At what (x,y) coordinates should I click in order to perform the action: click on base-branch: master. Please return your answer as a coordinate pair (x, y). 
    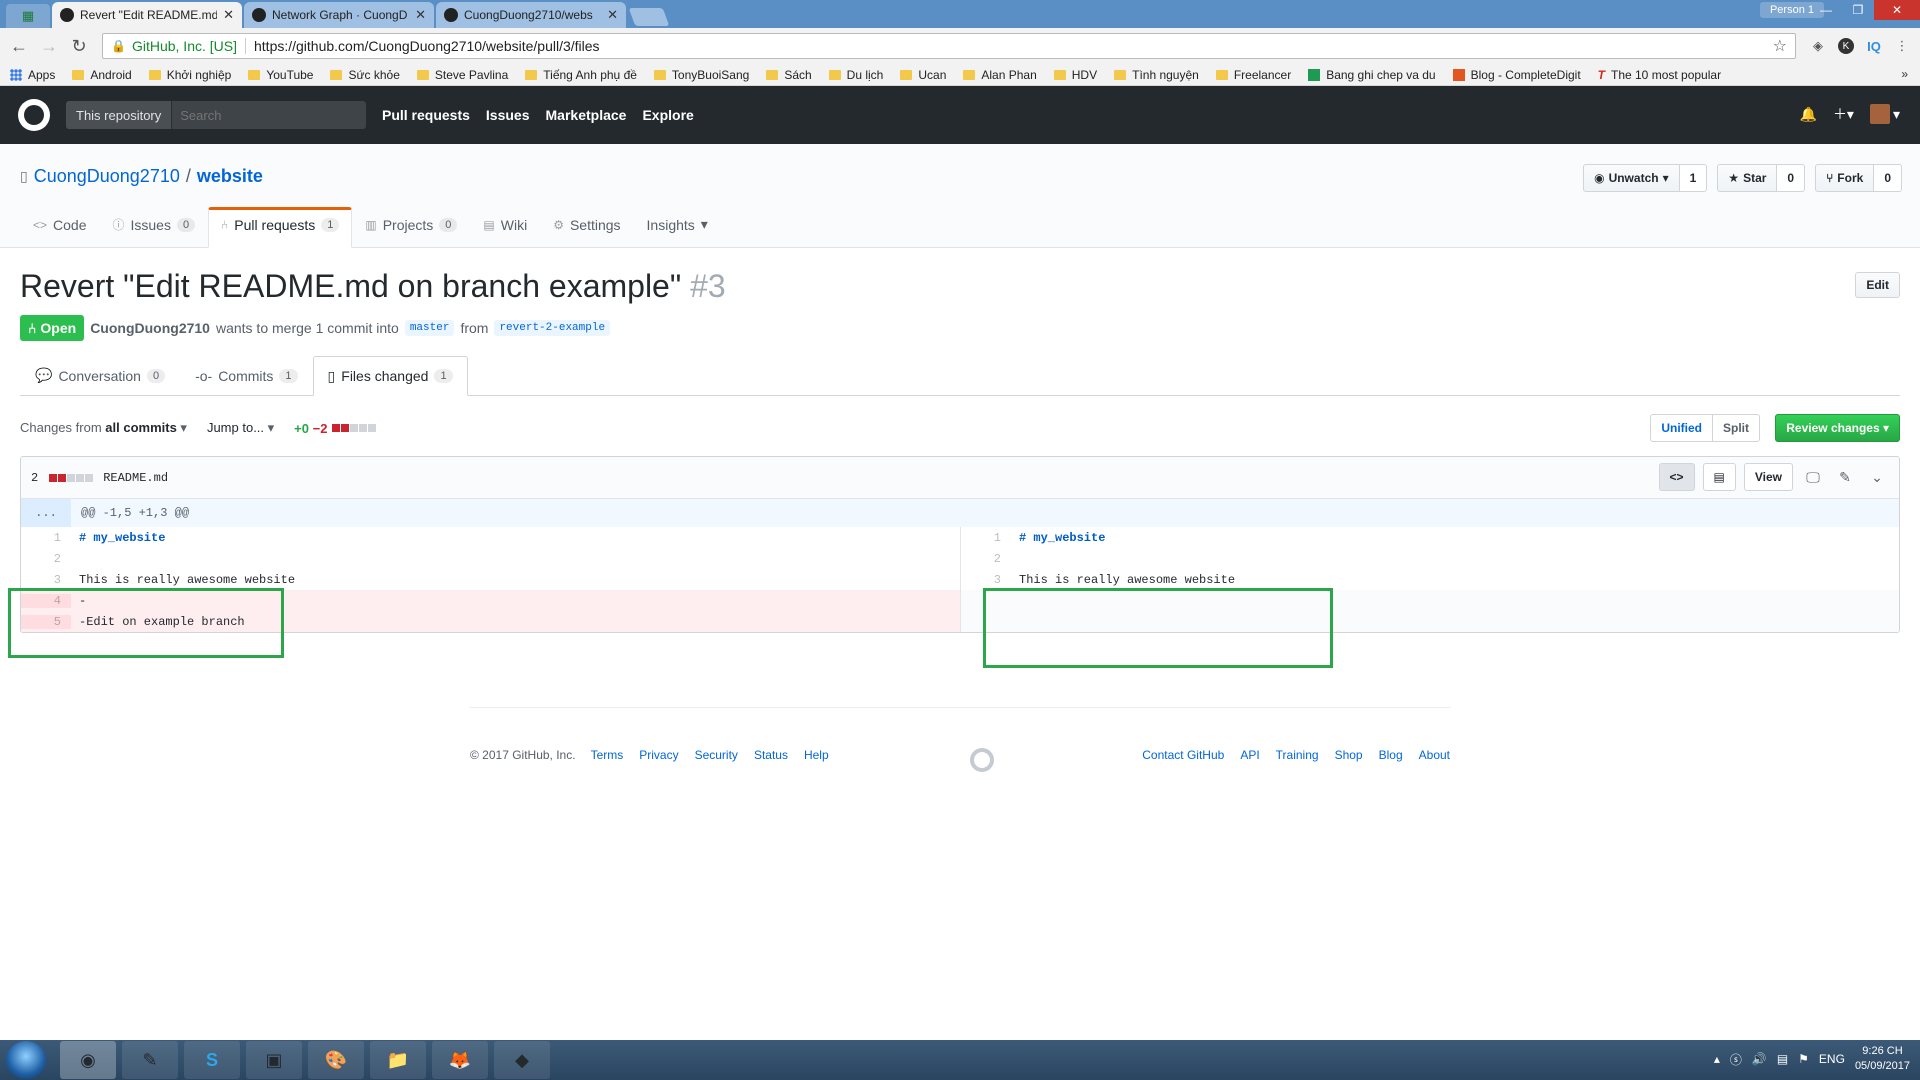
    Looking at the image, I should click on (429, 328).